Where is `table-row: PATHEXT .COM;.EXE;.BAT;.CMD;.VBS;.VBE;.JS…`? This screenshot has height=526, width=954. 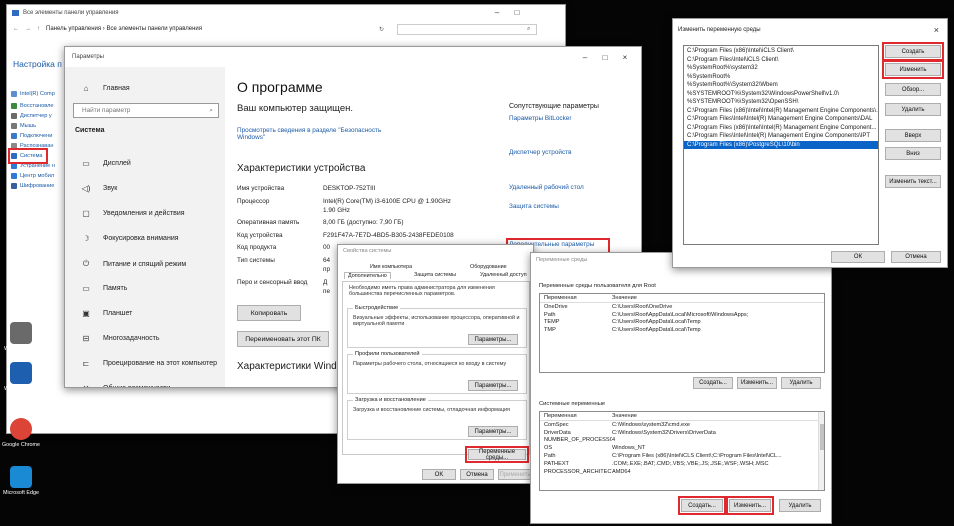 table-row: PATHEXT .COM;.EXE;.BAT;.CMD;.VBS;.VBE;.JS… is located at coordinates (682, 464).